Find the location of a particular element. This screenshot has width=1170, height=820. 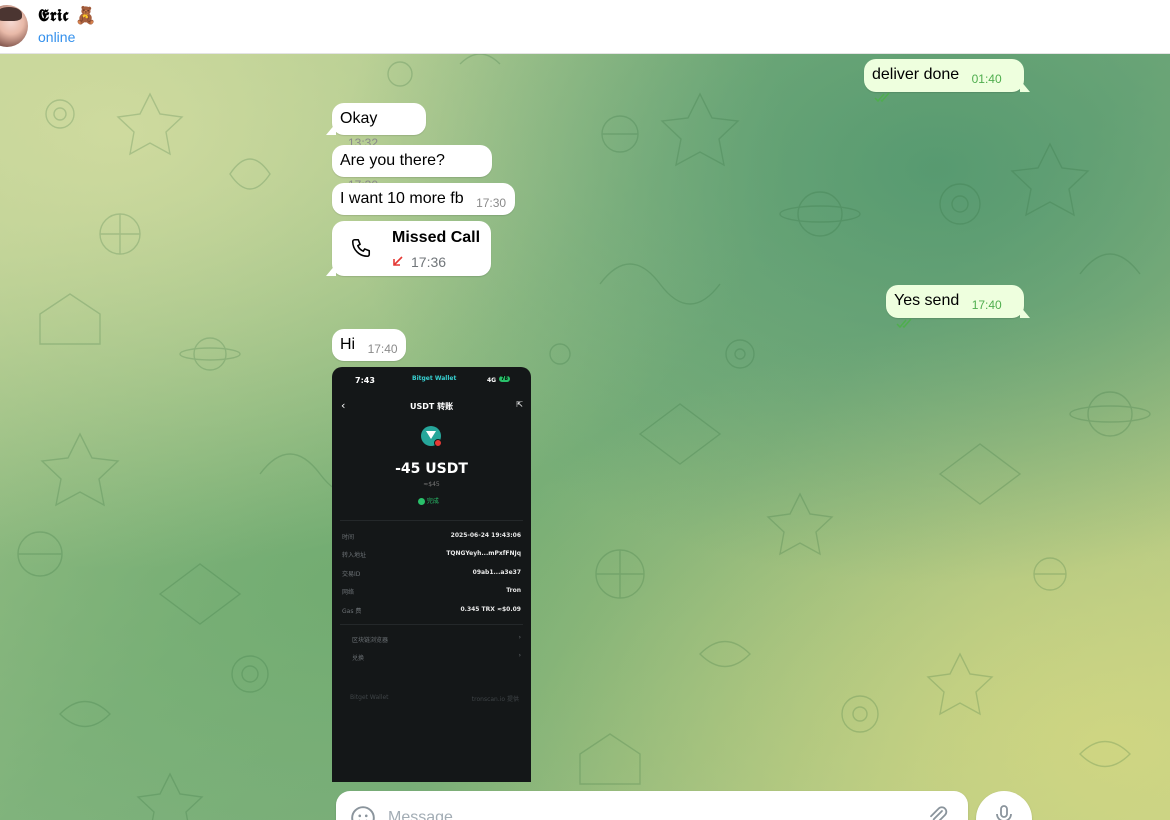

message-composer: Message is located at coordinates (652, 805).